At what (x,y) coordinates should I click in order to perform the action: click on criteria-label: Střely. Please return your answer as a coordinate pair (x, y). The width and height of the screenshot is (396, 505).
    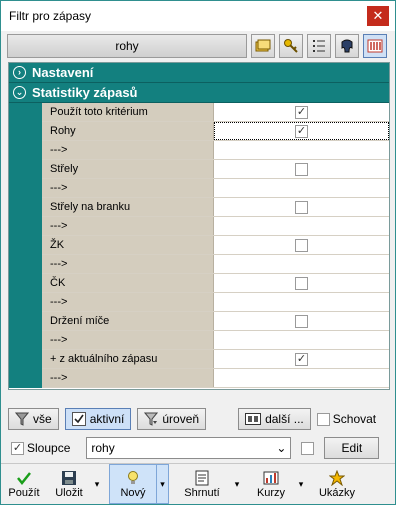
    Looking at the image, I should click on (128, 169).